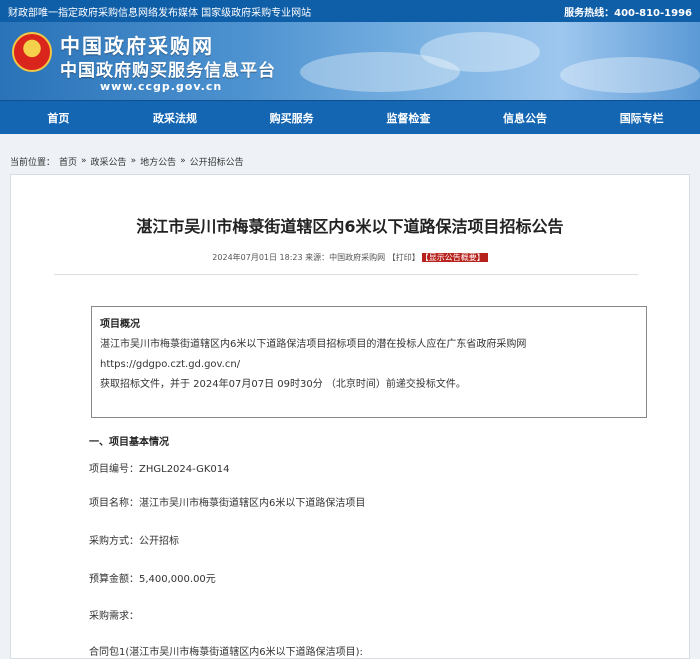 Image resolution: width=700 pixels, height=659 pixels. I want to click on main-nav: 首页 政采法规 购买服务 监督检查 信息公告 国际专栏, so click(350, 117).